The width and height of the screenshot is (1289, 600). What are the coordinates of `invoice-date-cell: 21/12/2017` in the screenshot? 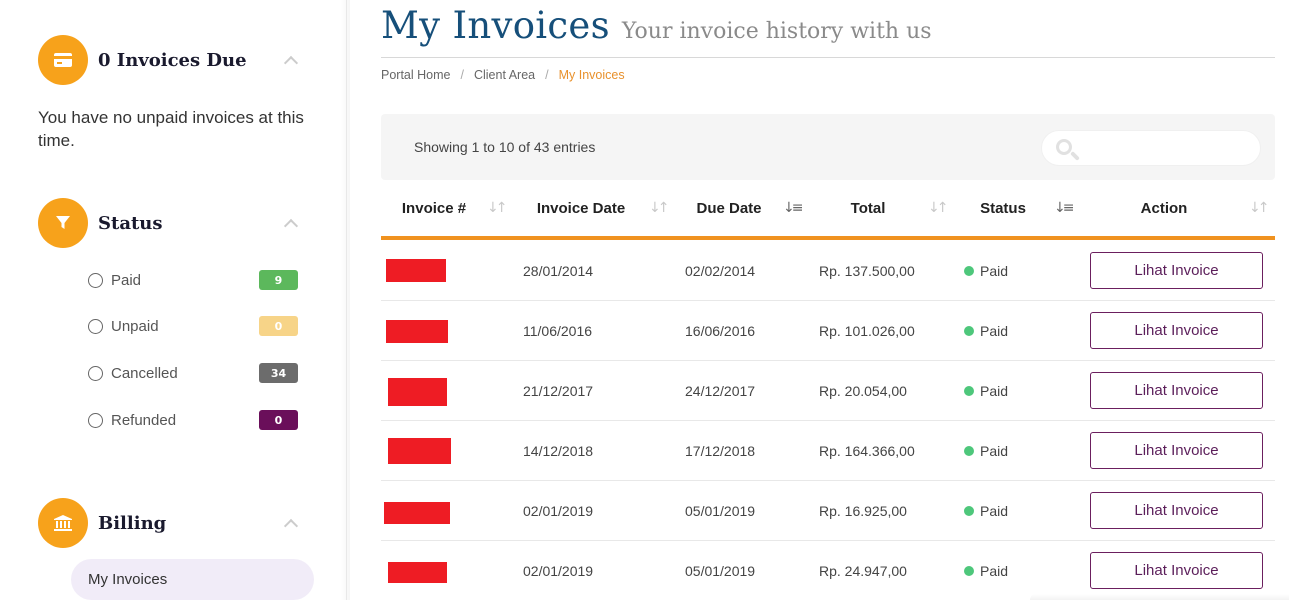 It's located at (558, 391).